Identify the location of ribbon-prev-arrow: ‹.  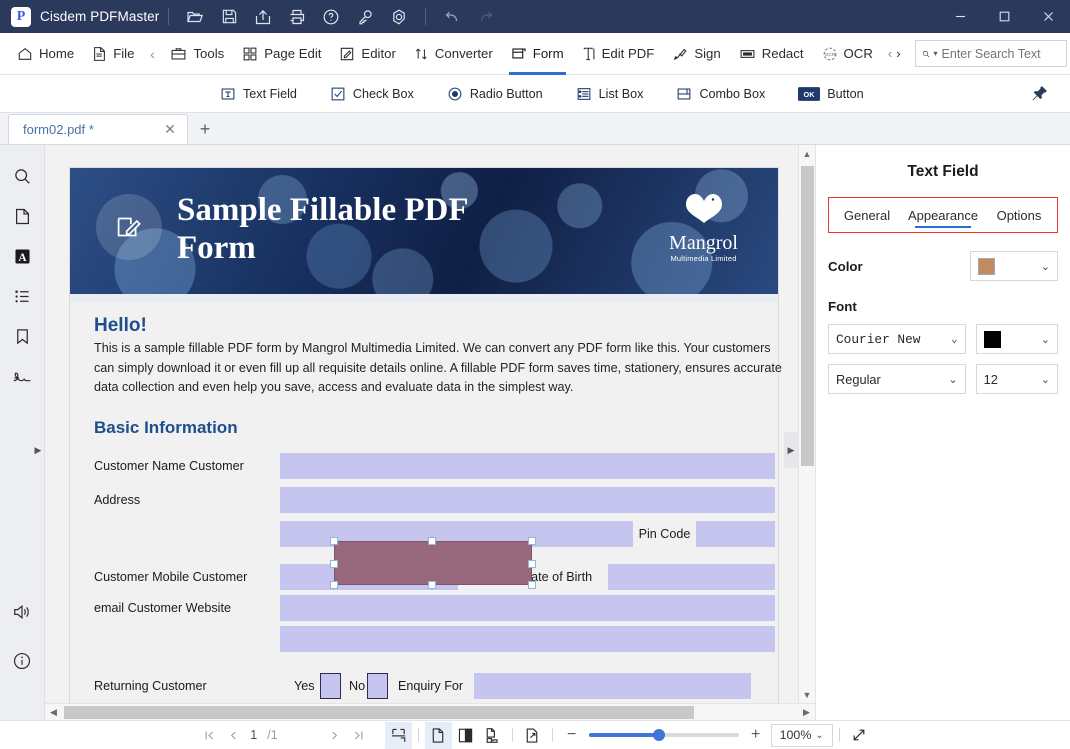
(152, 54).